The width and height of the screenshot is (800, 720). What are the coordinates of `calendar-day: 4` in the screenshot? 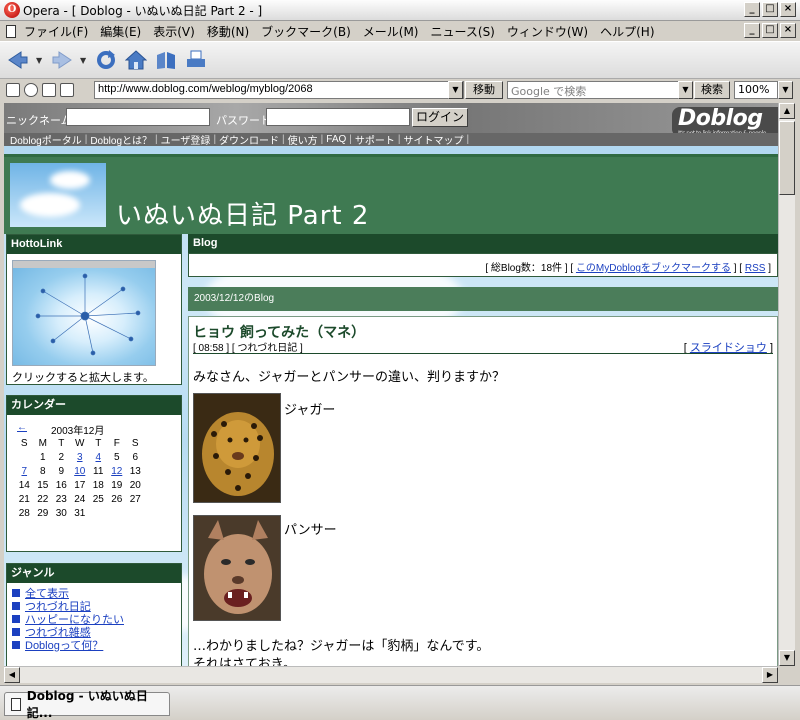 It's located at (98, 457).